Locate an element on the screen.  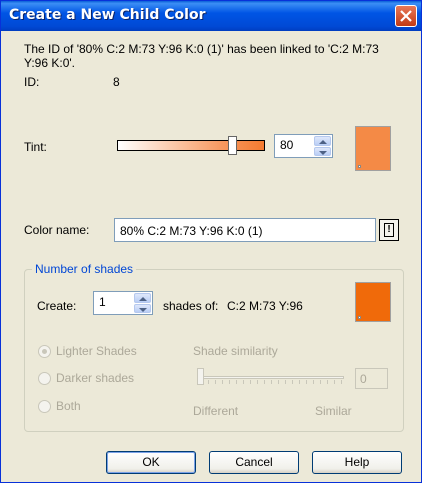
similarity-slider-track is located at coordinates (272, 377).